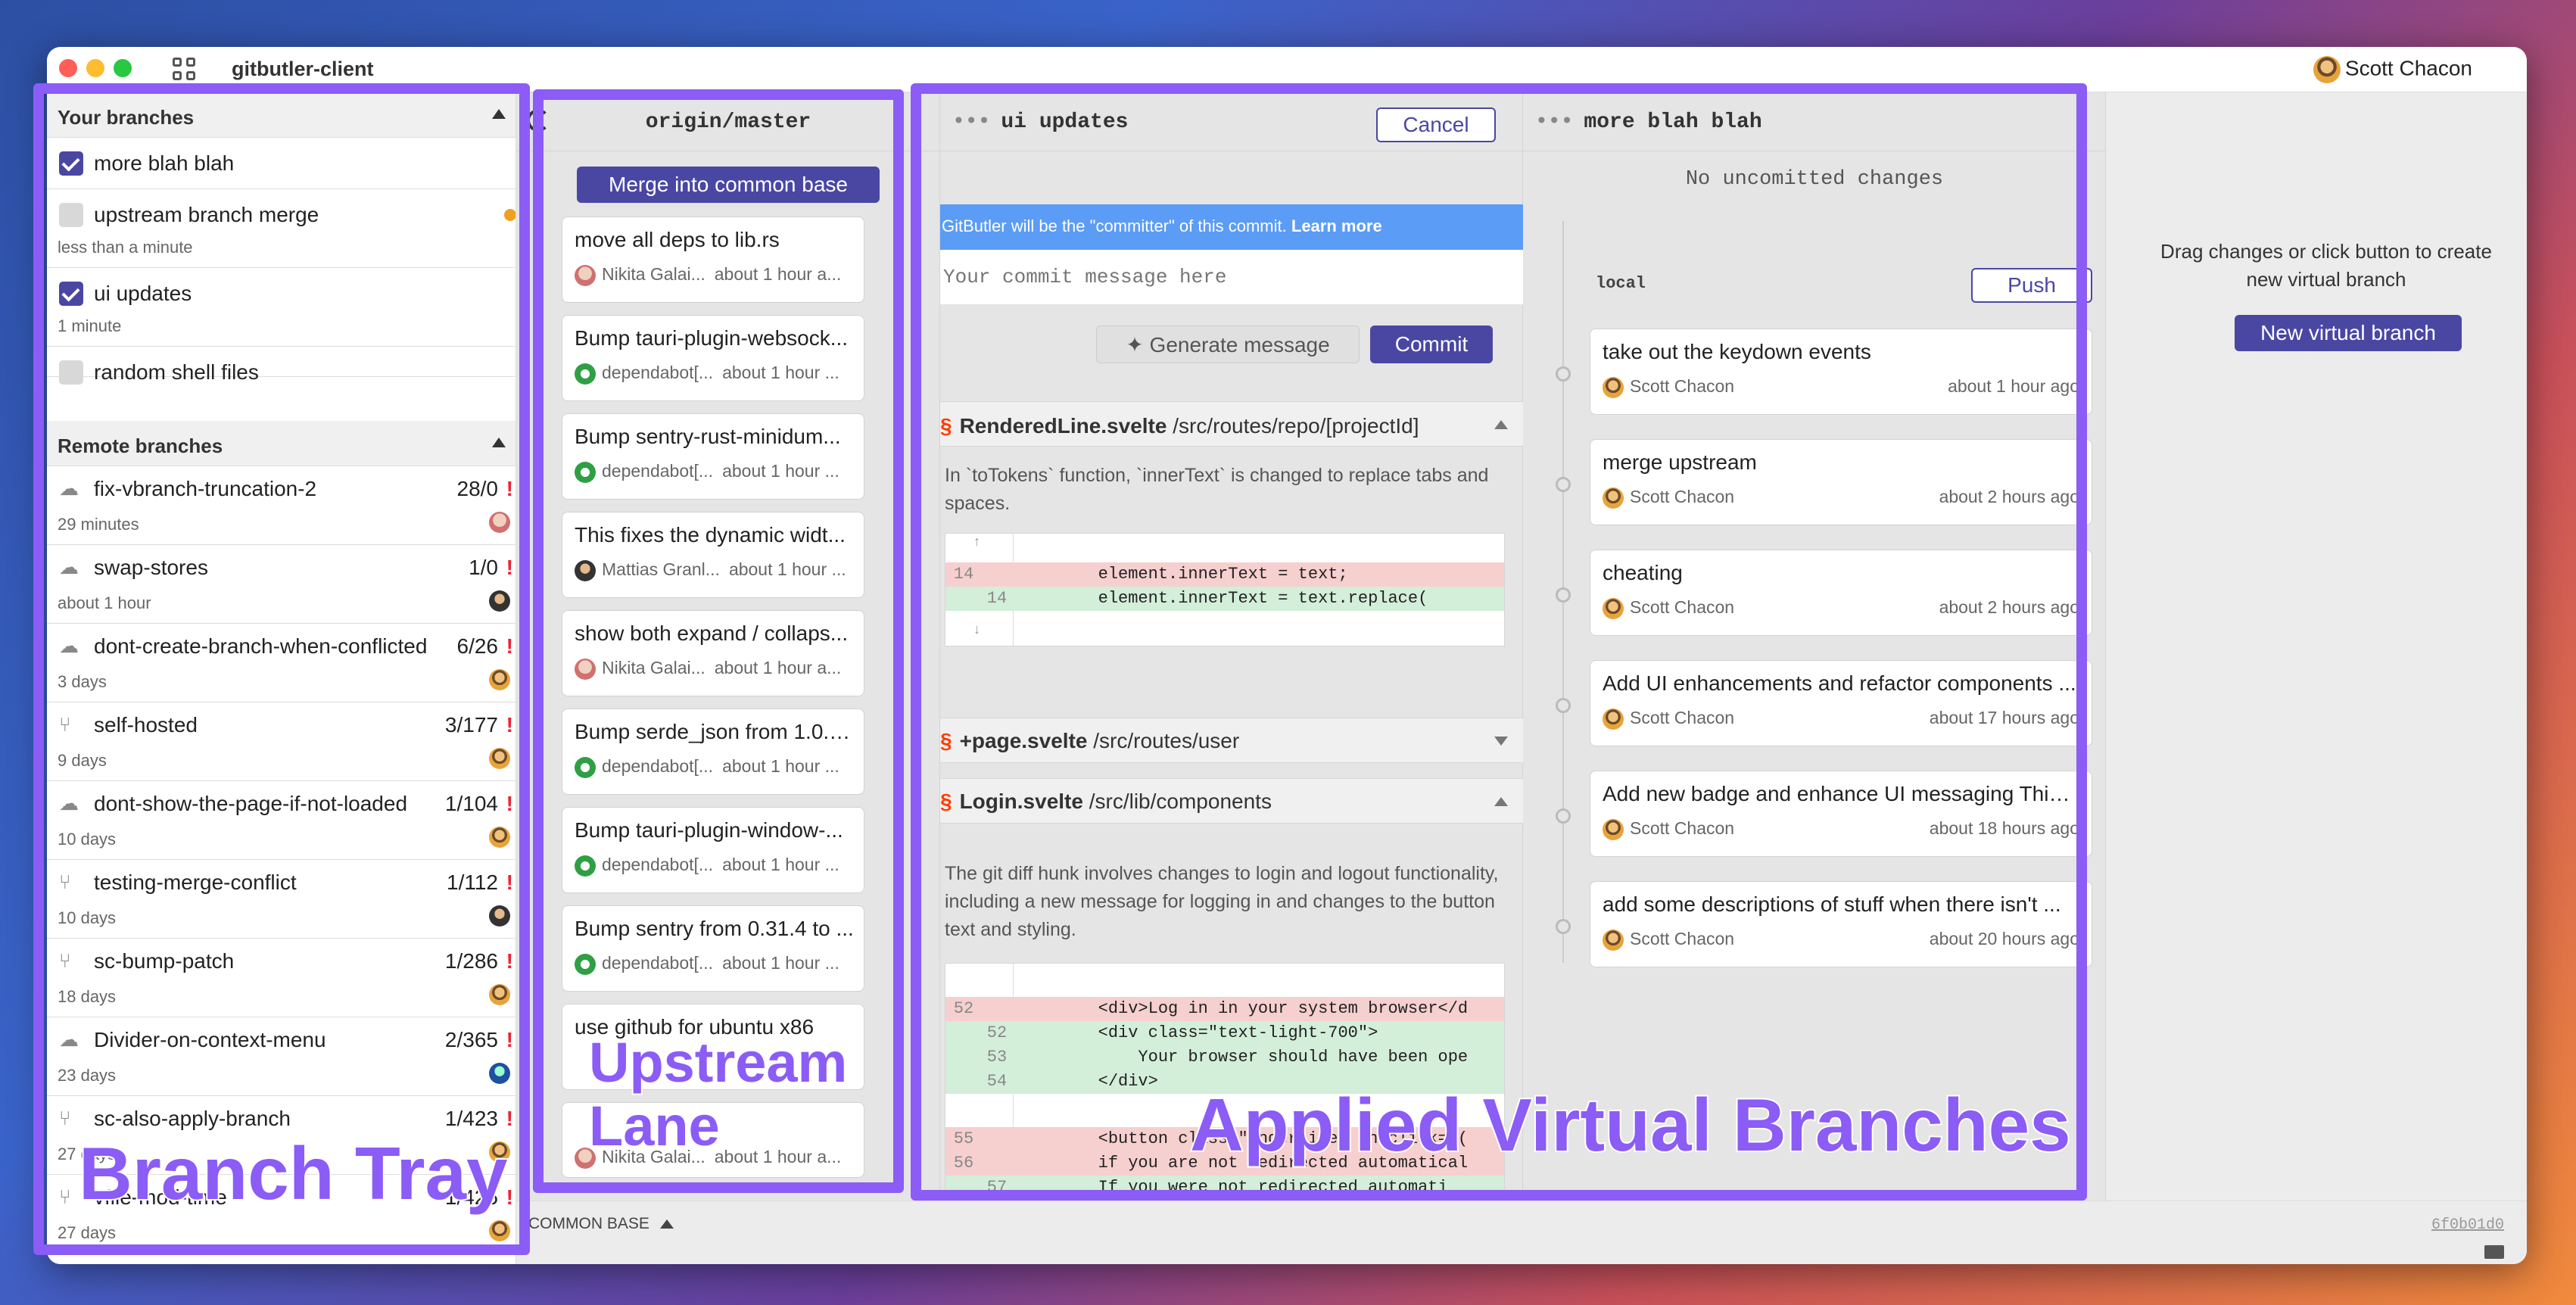  What do you see at coordinates (95, 68) in the screenshot?
I see `minimize-window-button` at bounding box center [95, 68].